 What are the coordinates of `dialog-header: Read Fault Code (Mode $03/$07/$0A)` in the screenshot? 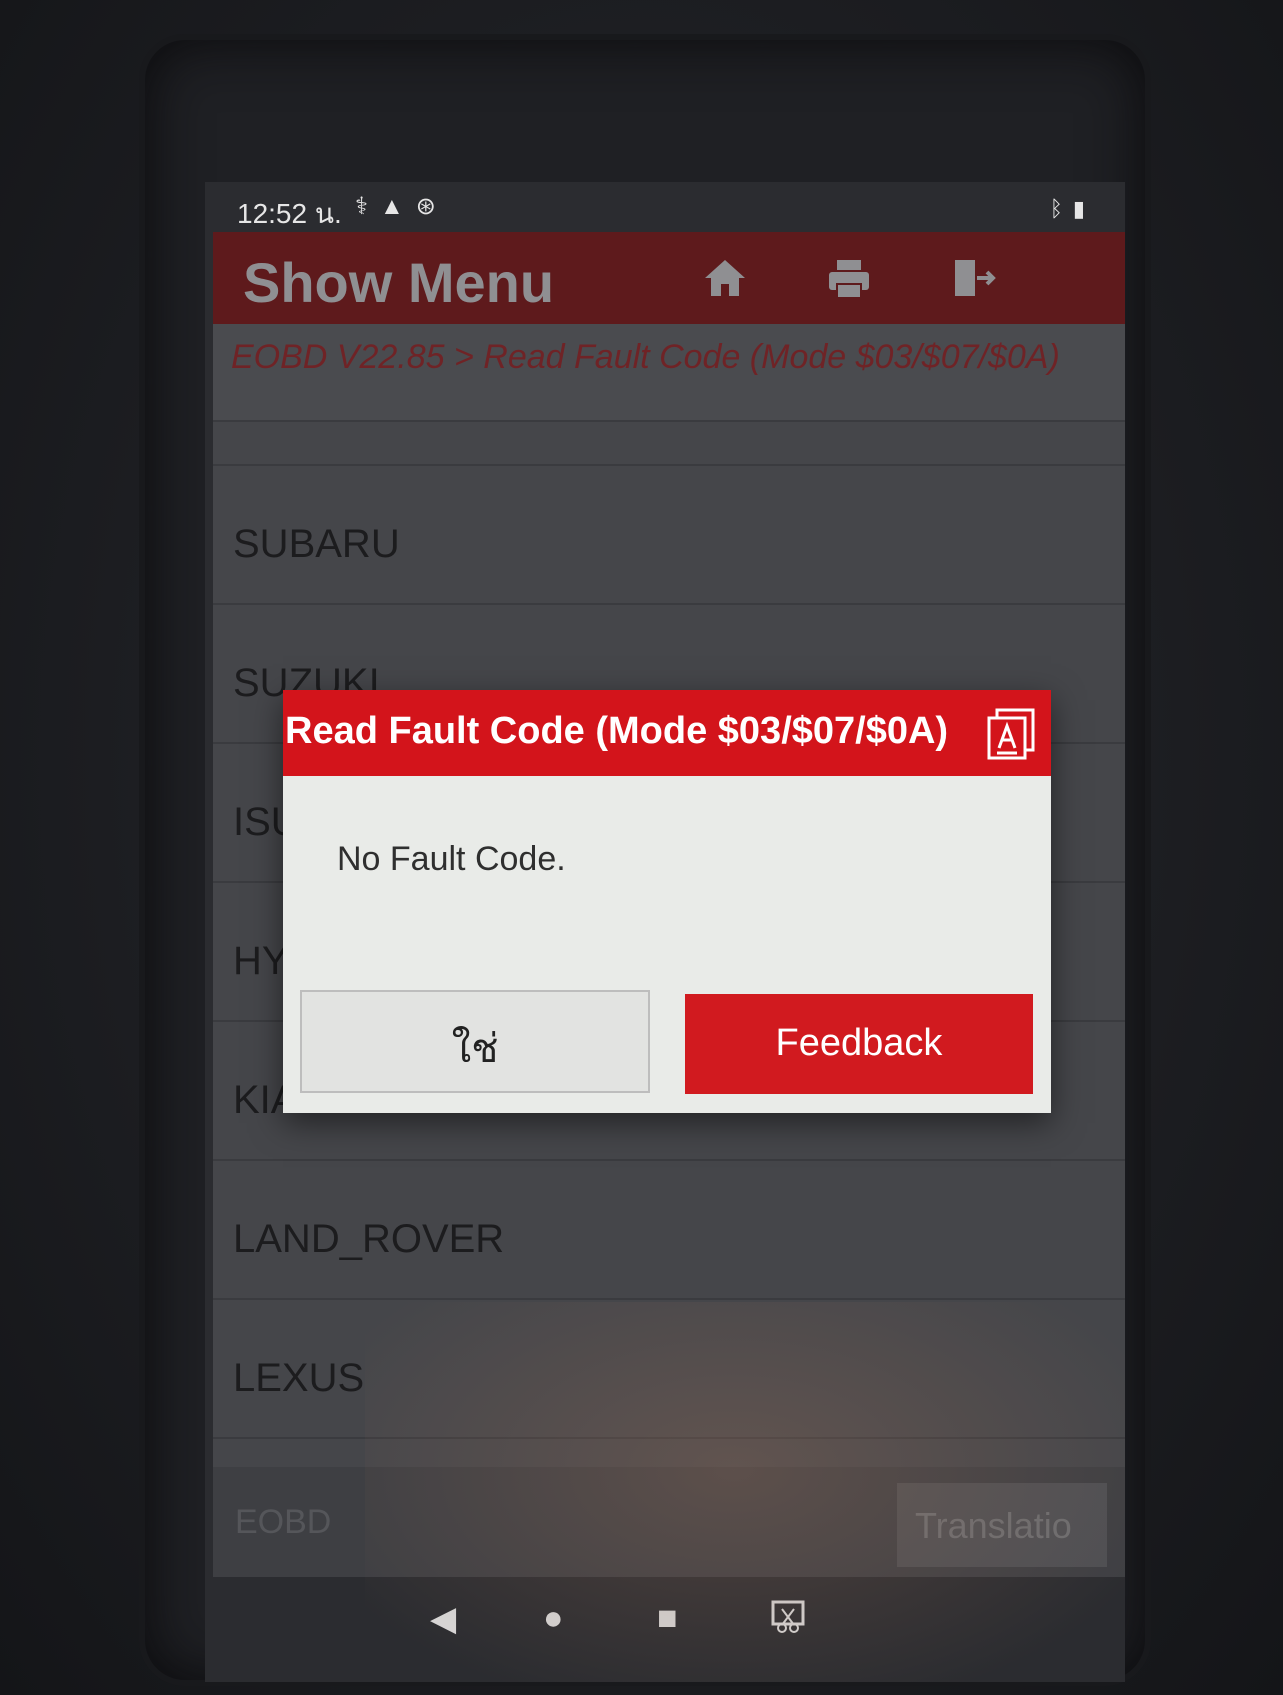 It's located at (667, 733).